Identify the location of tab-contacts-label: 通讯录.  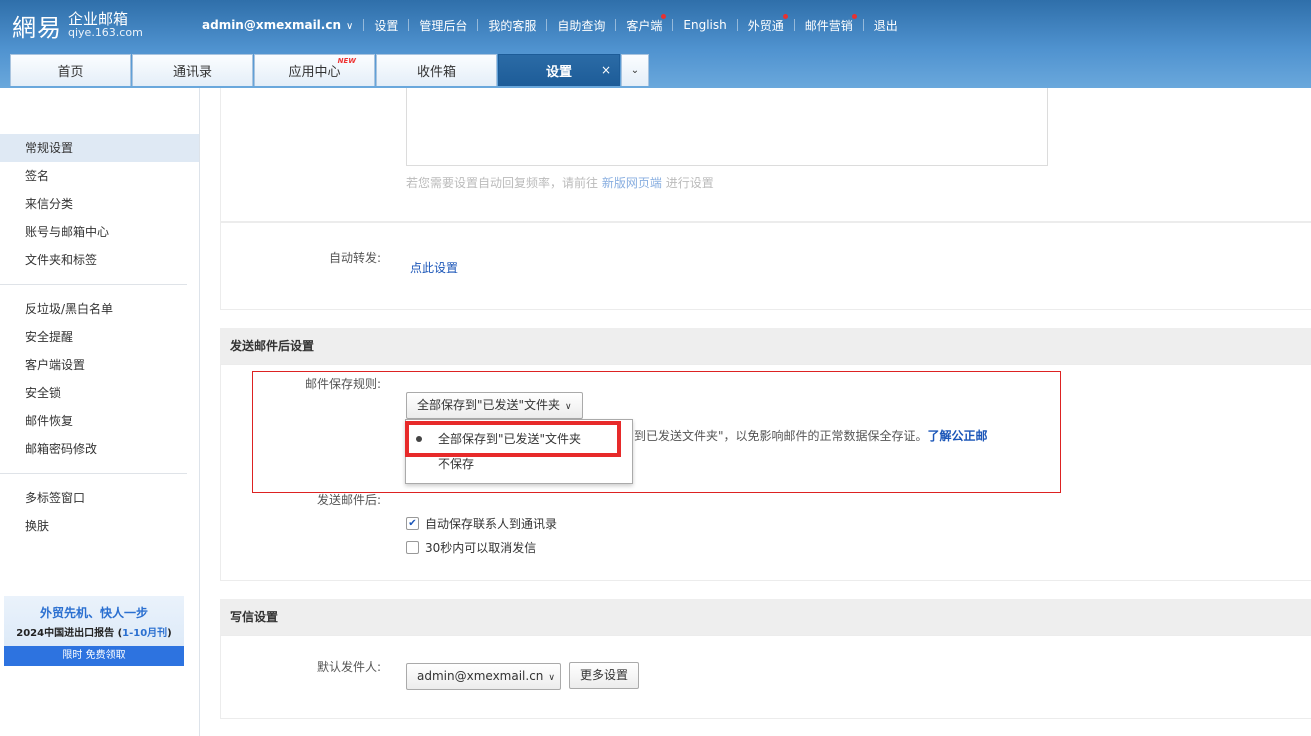
(192, 72).